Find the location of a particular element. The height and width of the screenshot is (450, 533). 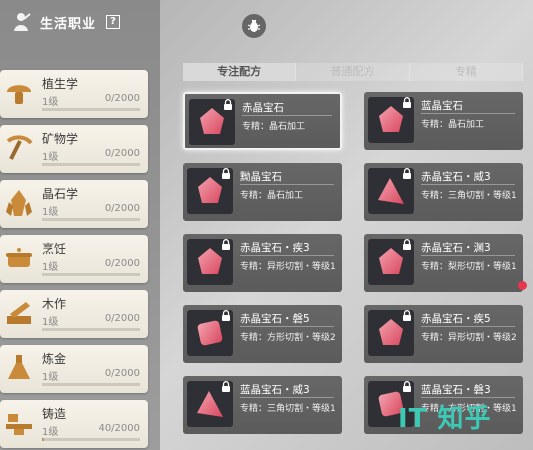

recipe-requirement: 专精：异形切割・等级1 is located at coordinates (288, 267).